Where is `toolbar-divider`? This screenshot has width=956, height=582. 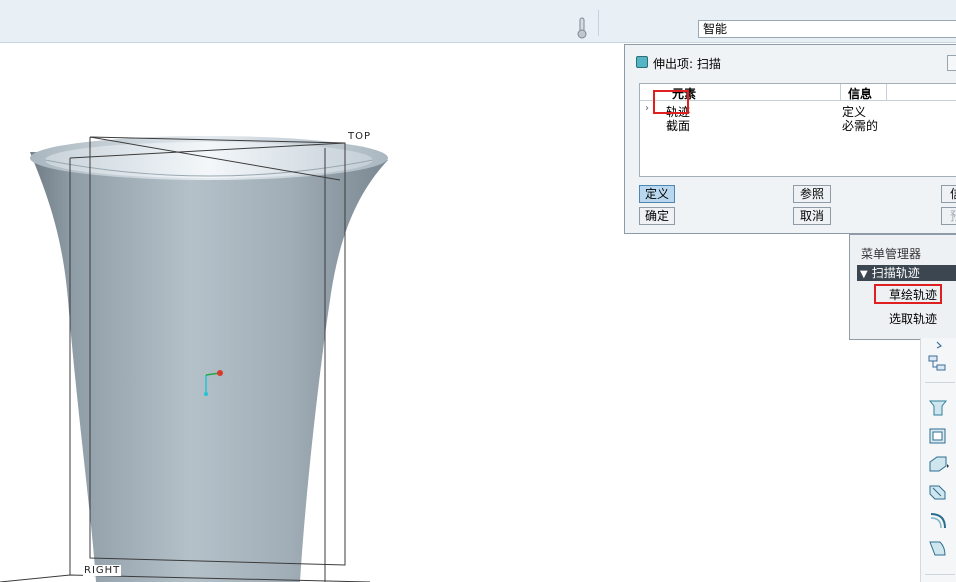 toolbar-divider is located at coordinates (598, 23).